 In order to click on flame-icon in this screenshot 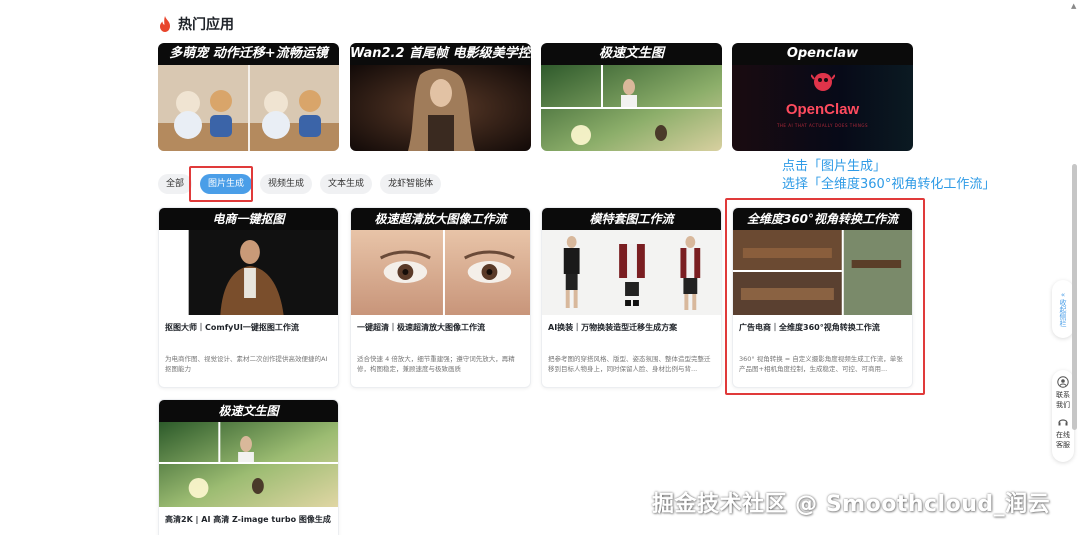, I will do `click(165, 24)`.